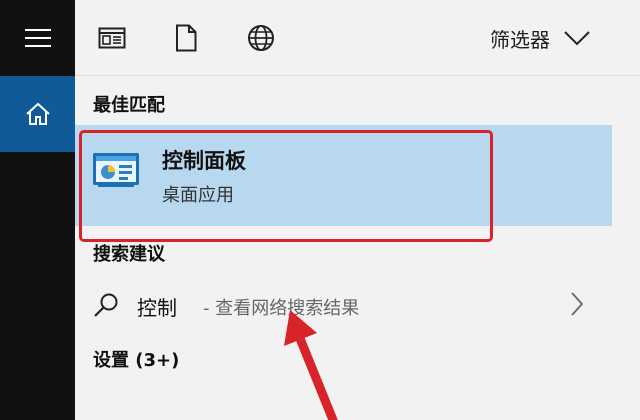  Describe the element at coordinates (37, 210) in the screenshot. I see `left-rail` at that location.